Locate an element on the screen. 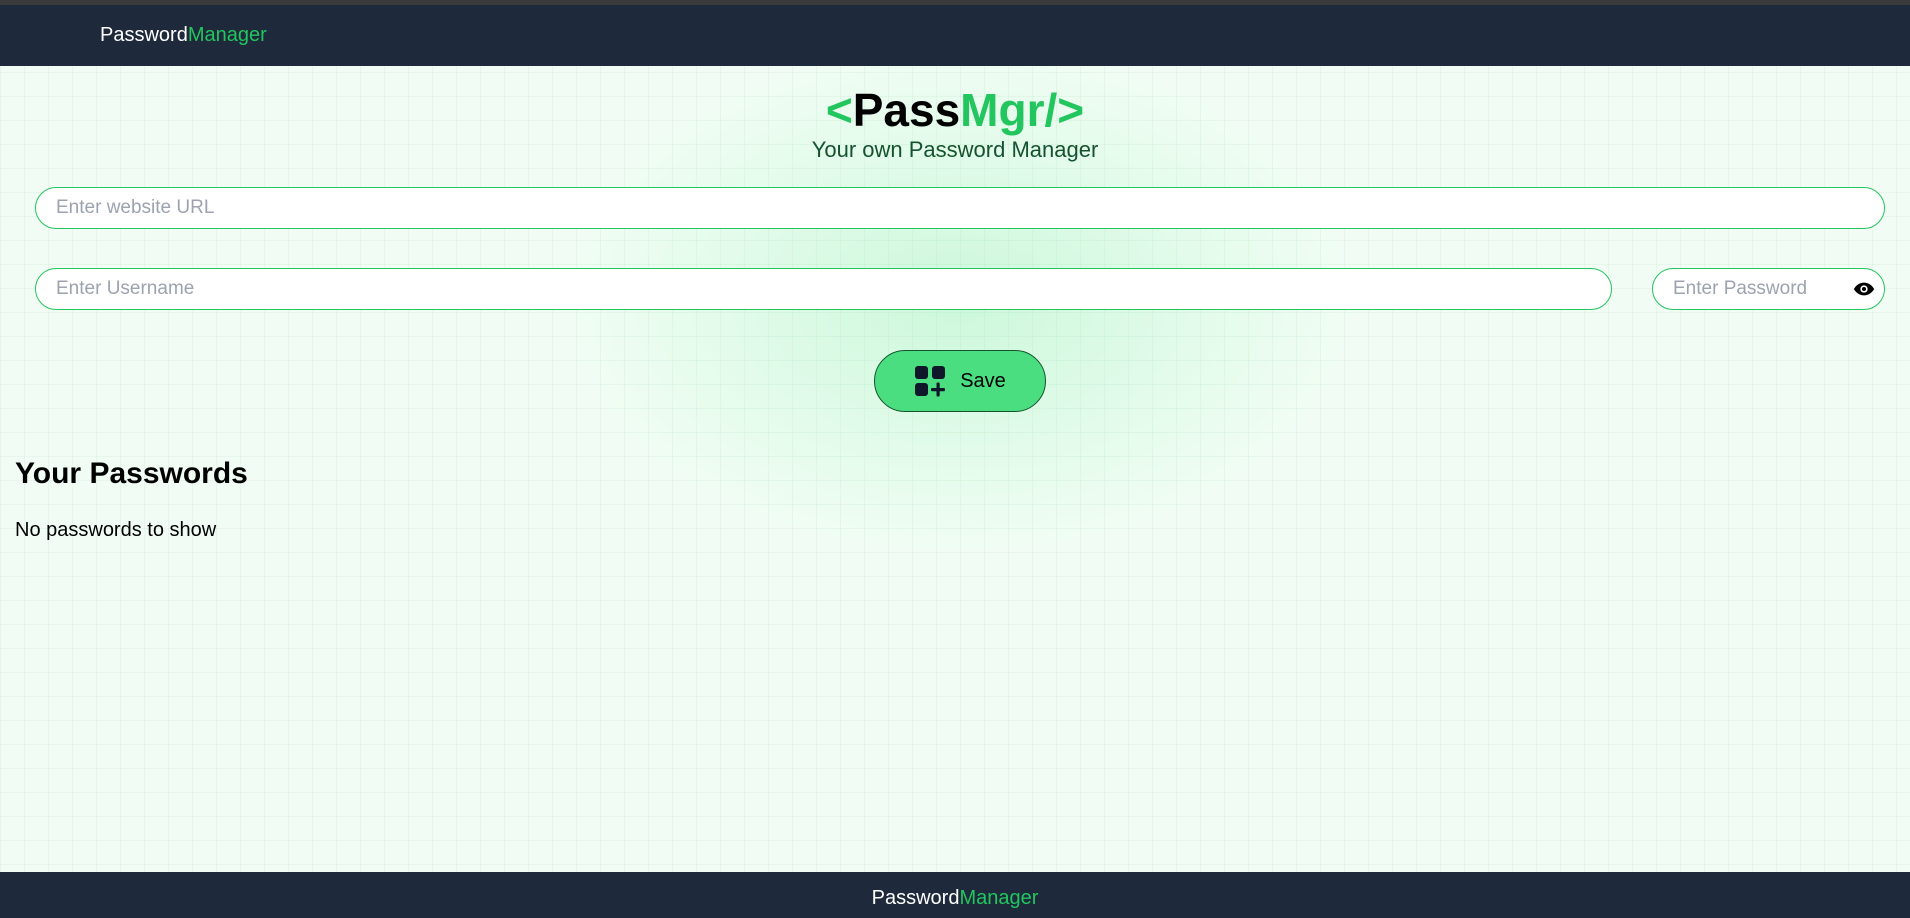  website-url-input is located at coordinates (960, 208).